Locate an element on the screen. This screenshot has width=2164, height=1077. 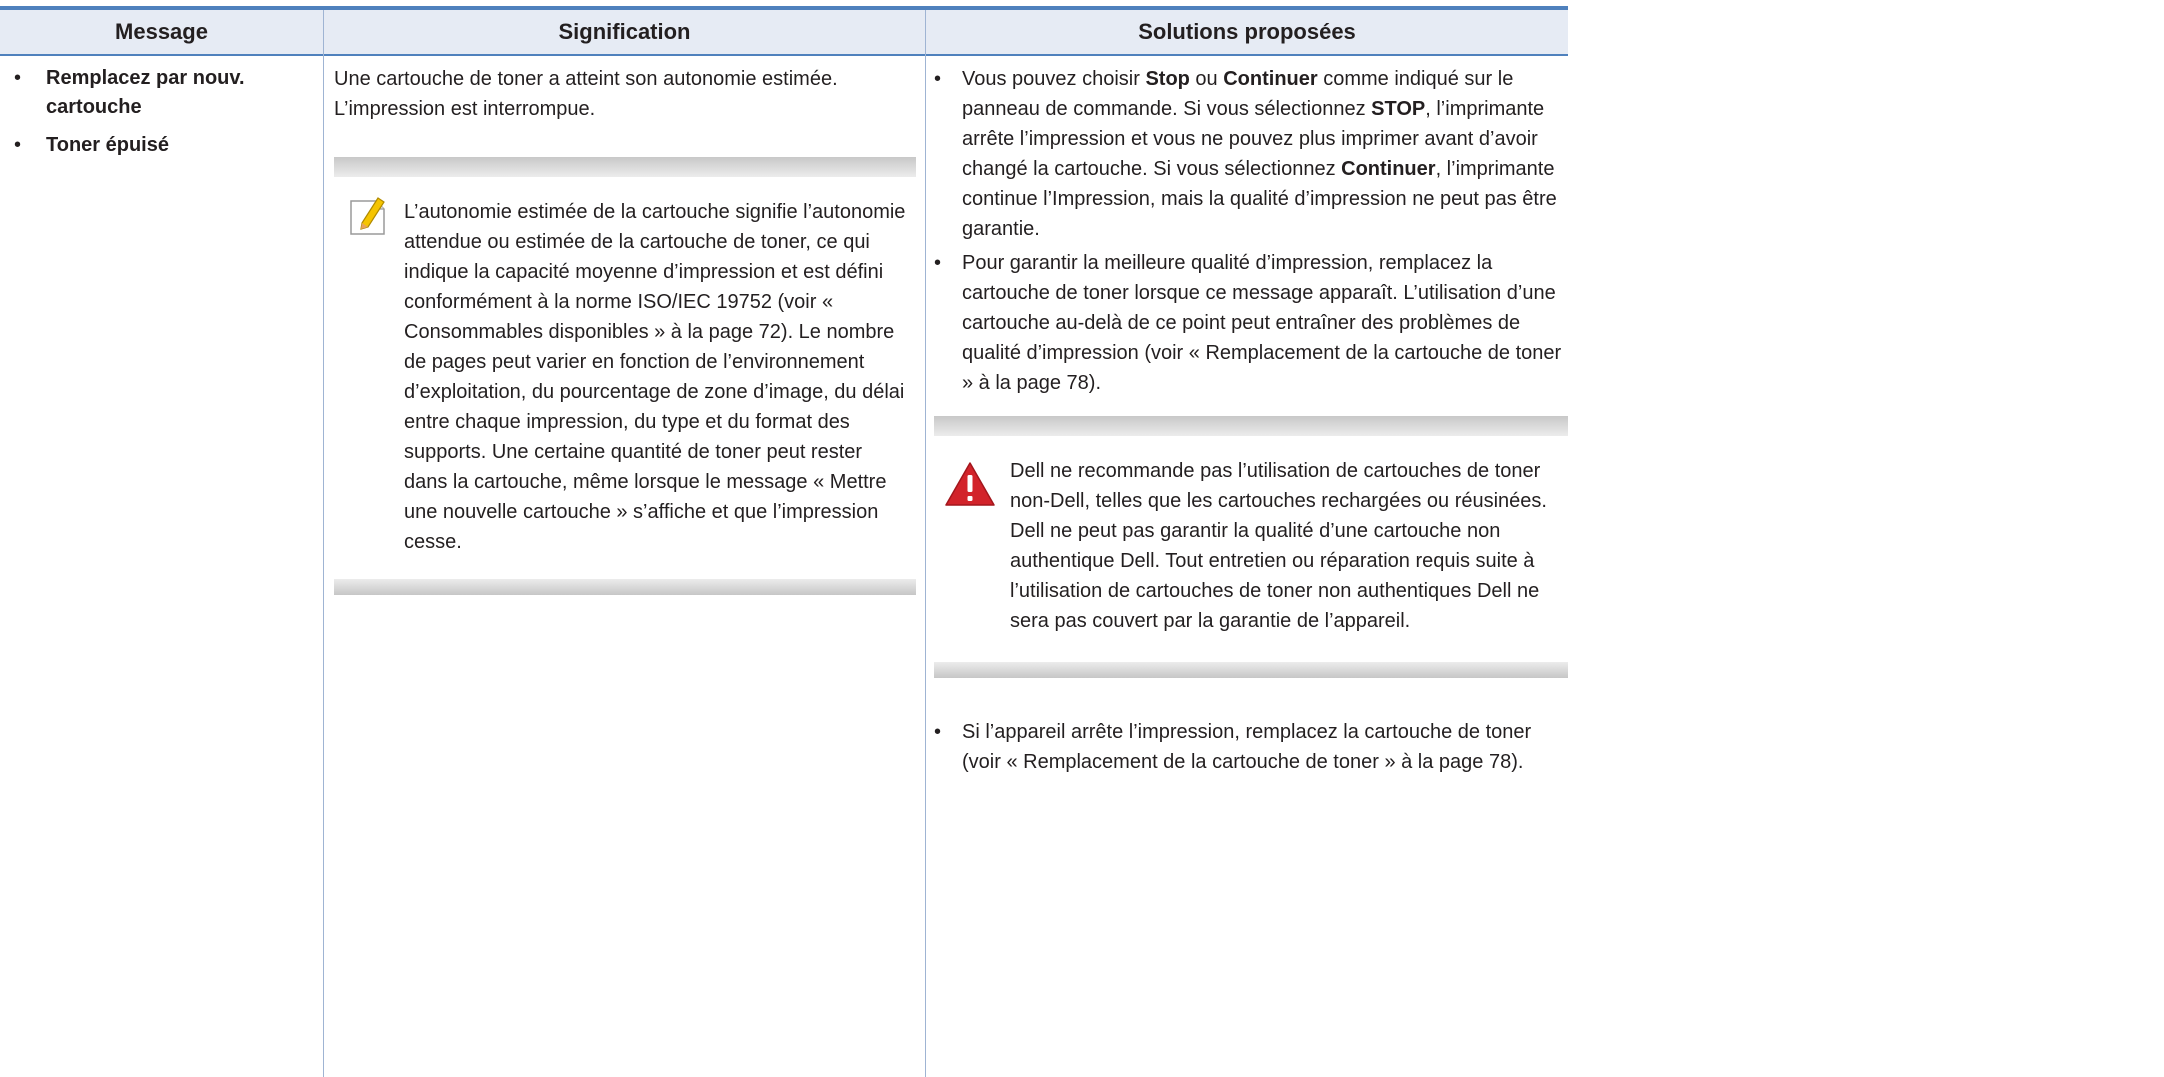
solution-text: Vous pouvez choisir is located at coordinates (1054, 79).